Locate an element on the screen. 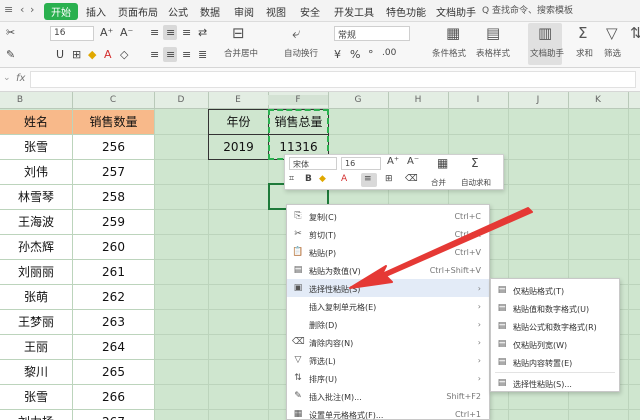  red-arrow-icon is located at coordinates (441, 248).